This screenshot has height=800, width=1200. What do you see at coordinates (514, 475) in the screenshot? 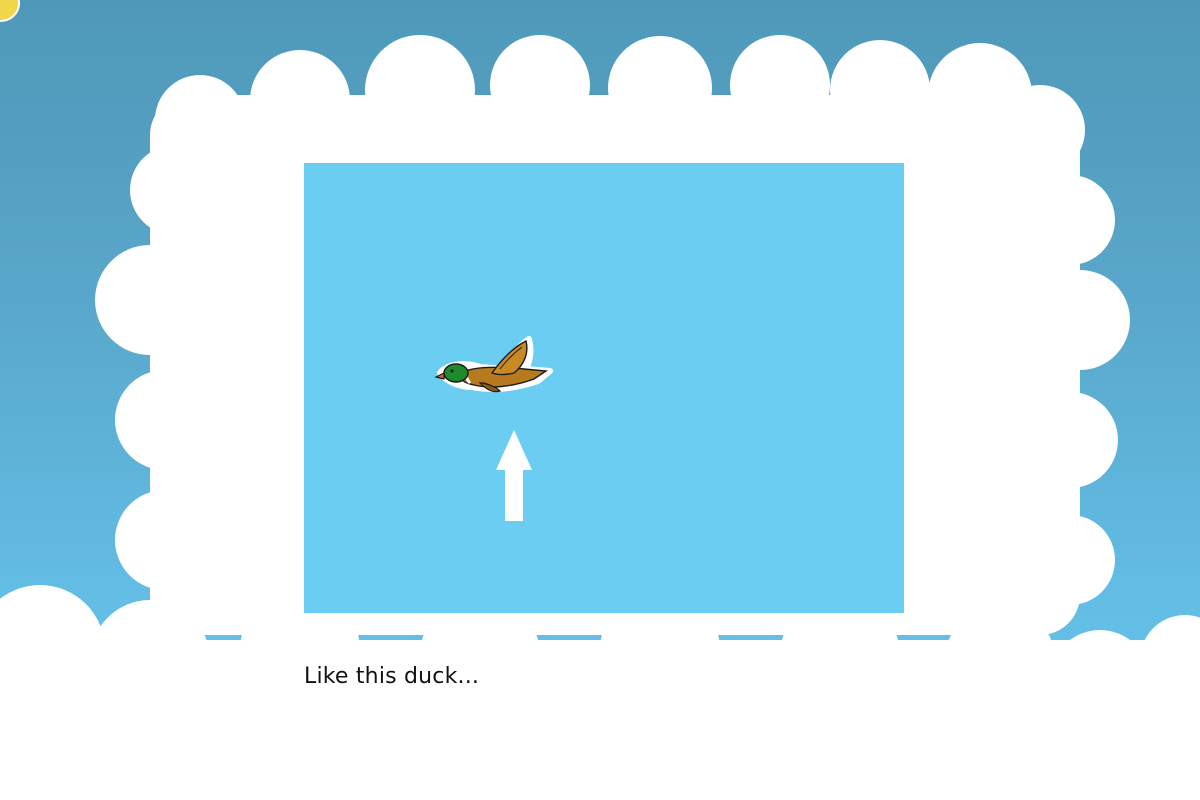
I see `up-arrow-icon` at bounding box center [514, 475].